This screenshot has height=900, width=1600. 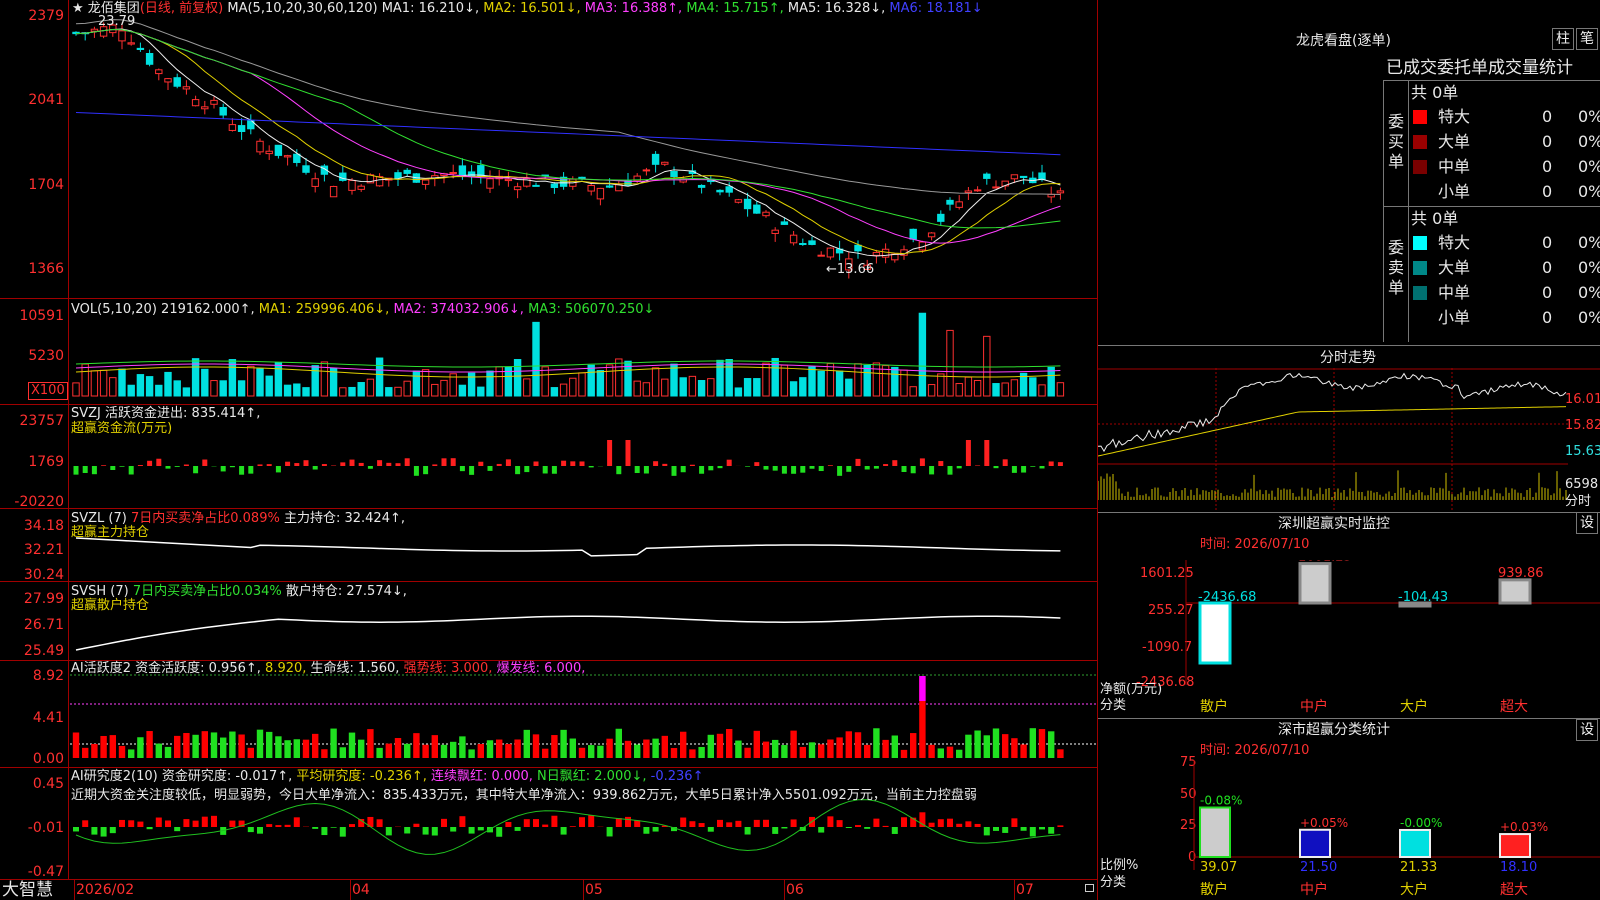 What do you see at coordinates (78, 8) in the screenshot?
I see `star-icon: ★` at bounding box center [78, 8].